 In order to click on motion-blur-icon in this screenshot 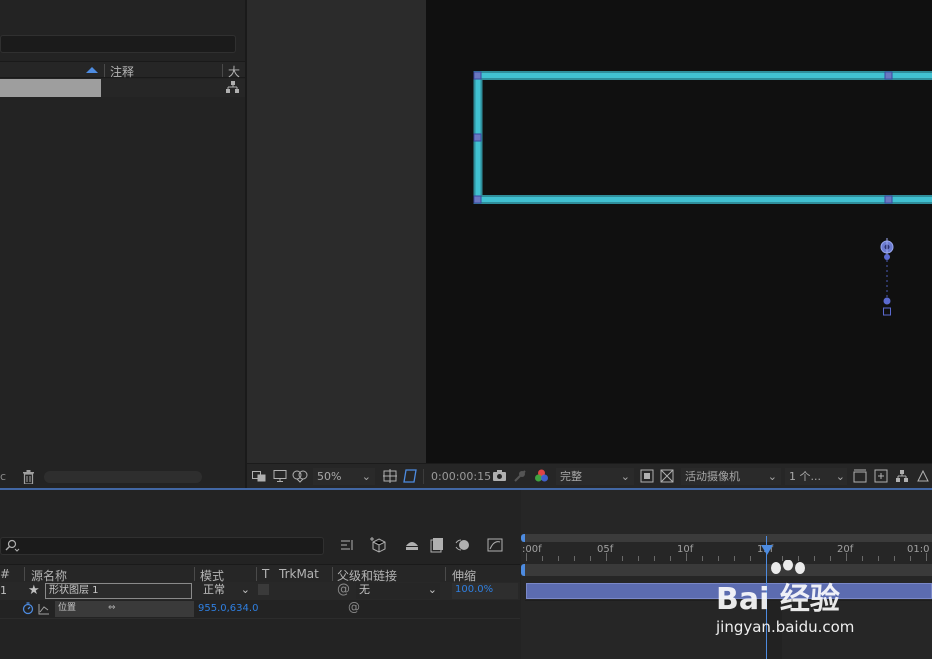, I will do `click(463, 546)`.